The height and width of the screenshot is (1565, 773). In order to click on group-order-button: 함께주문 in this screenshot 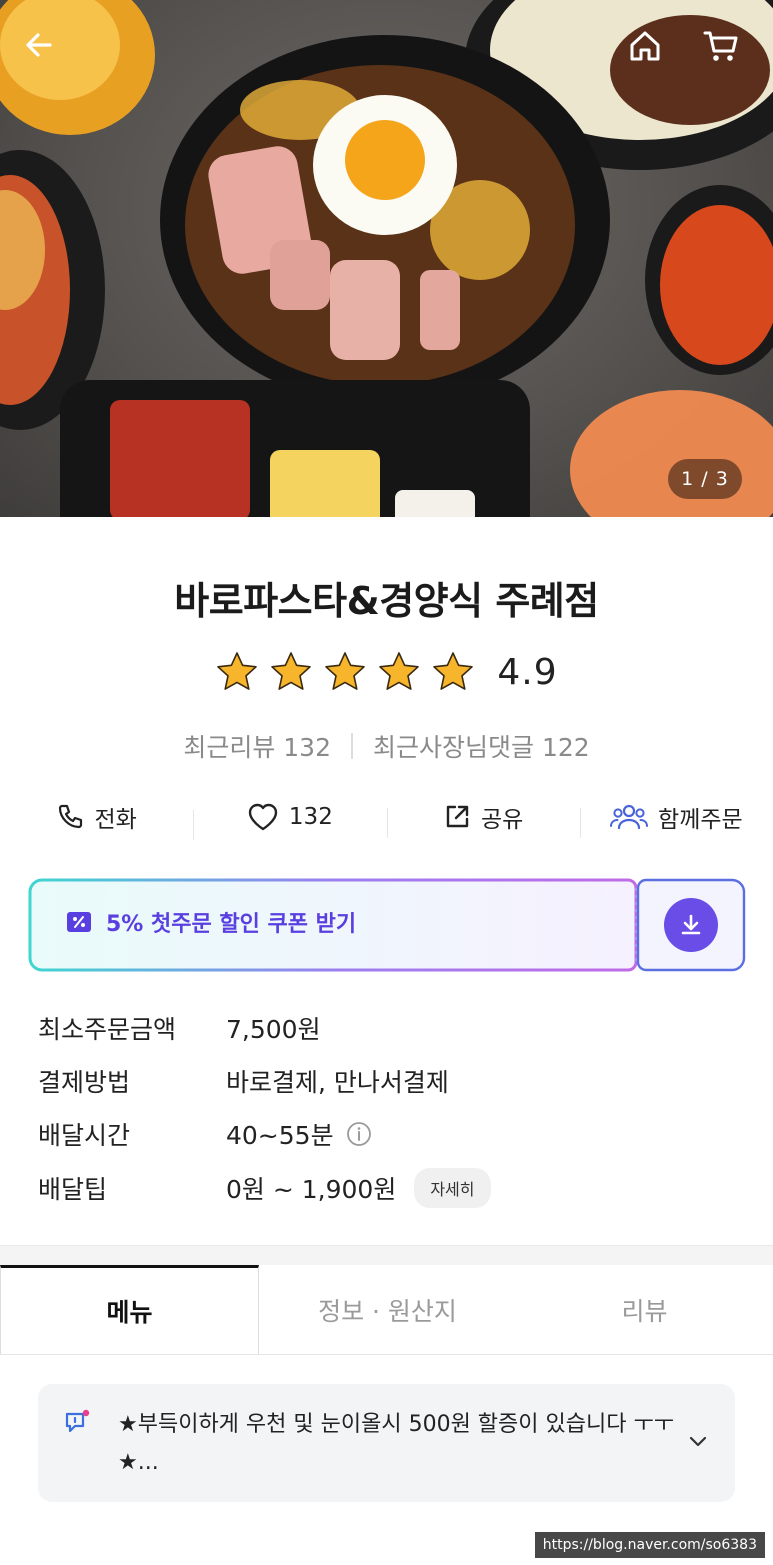, I will do `click(676, 819)`.